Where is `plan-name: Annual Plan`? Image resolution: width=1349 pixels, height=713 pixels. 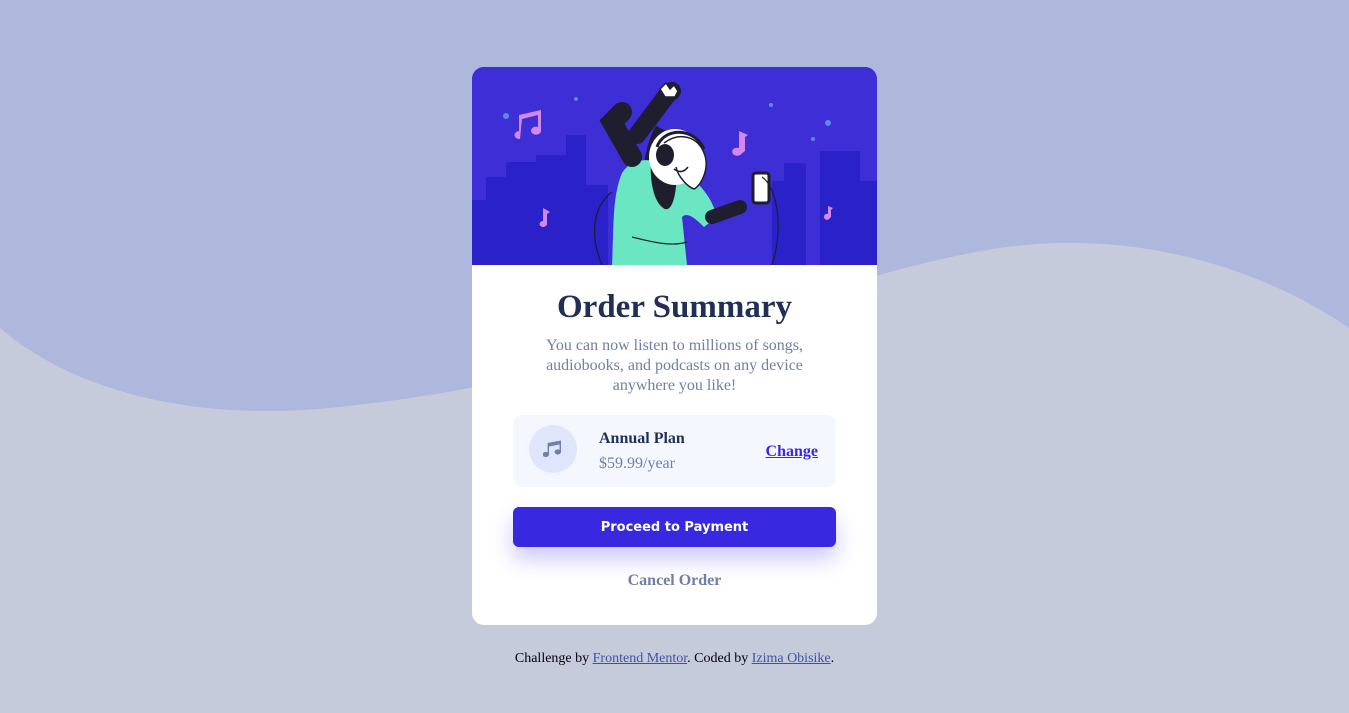 plan-name: Annual Plan is located at coordinates (642, 438).